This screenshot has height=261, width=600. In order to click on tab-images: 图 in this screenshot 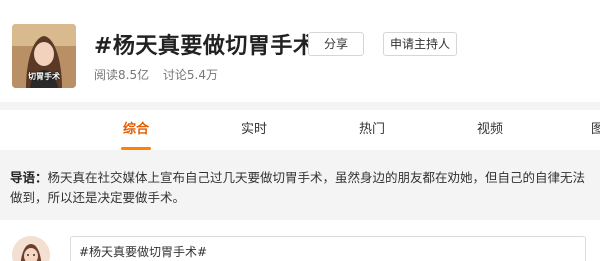, I will do `click(595, 130)`.